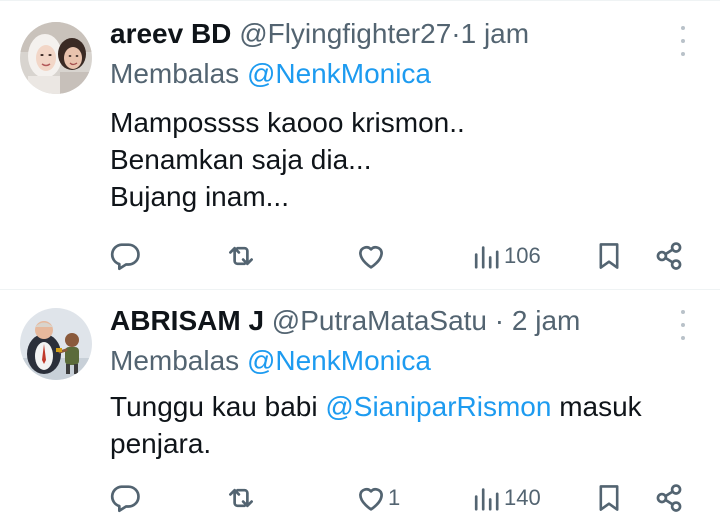  I want to click on tweet-text-line: penjara., so click(161, 443).